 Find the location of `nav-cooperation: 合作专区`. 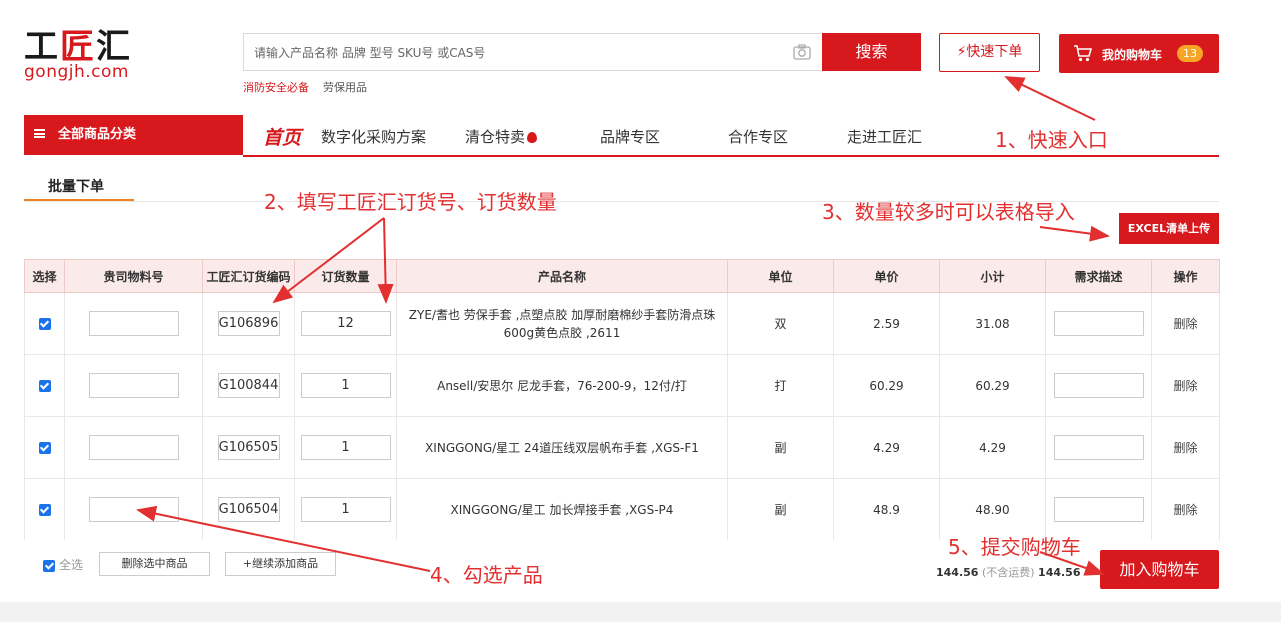

nav-cooperation: 合作专区 is located at coordinates (758, 136).